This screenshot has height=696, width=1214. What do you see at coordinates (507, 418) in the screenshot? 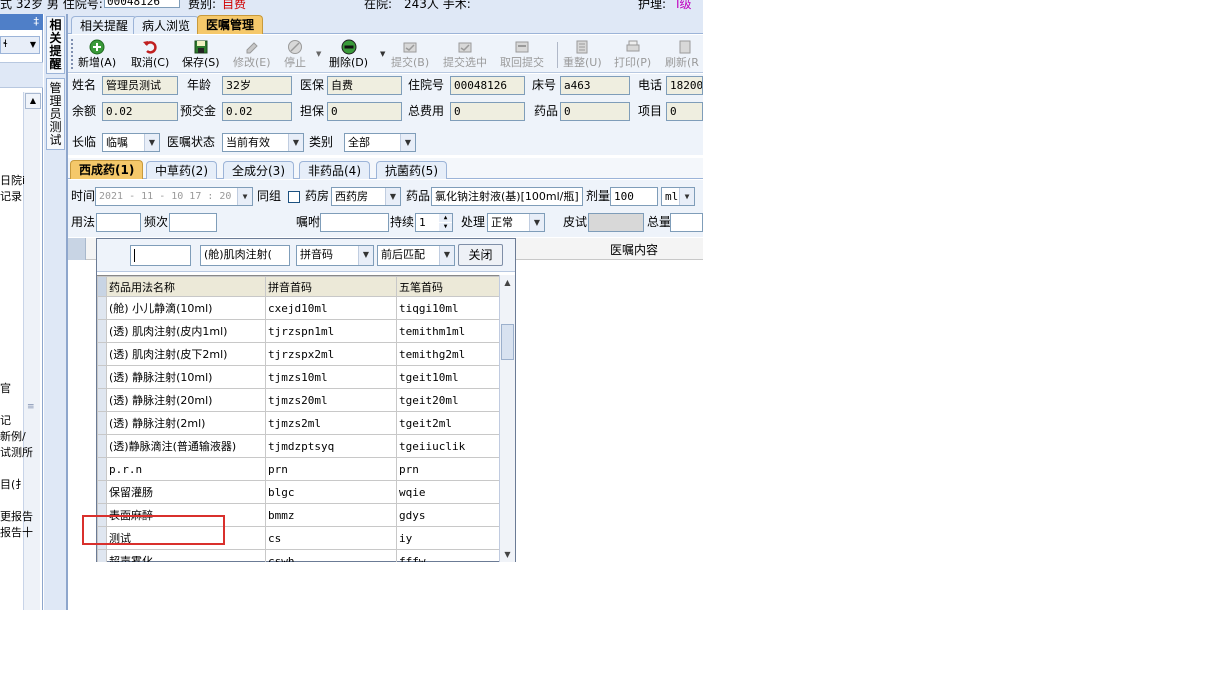
I see `popup-scrollbar: ▲ ▼` at bounding box center [507, 418].